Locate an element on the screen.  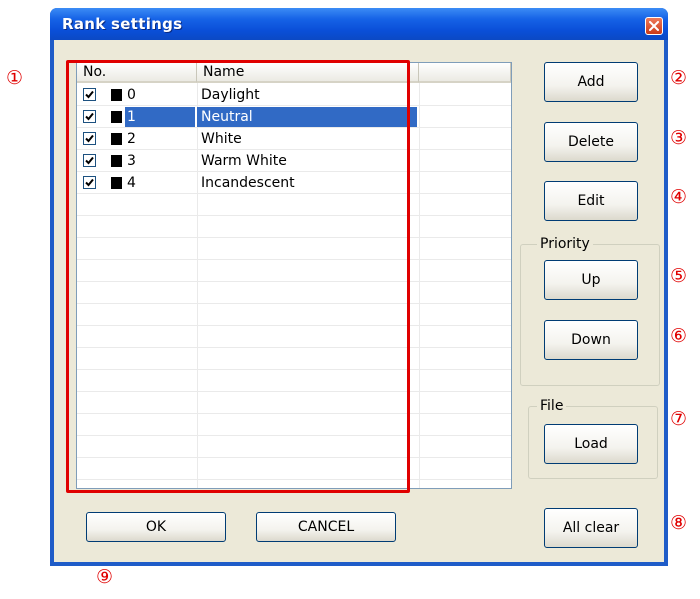
callout-3: ③ is located at coordinates (679, 138).